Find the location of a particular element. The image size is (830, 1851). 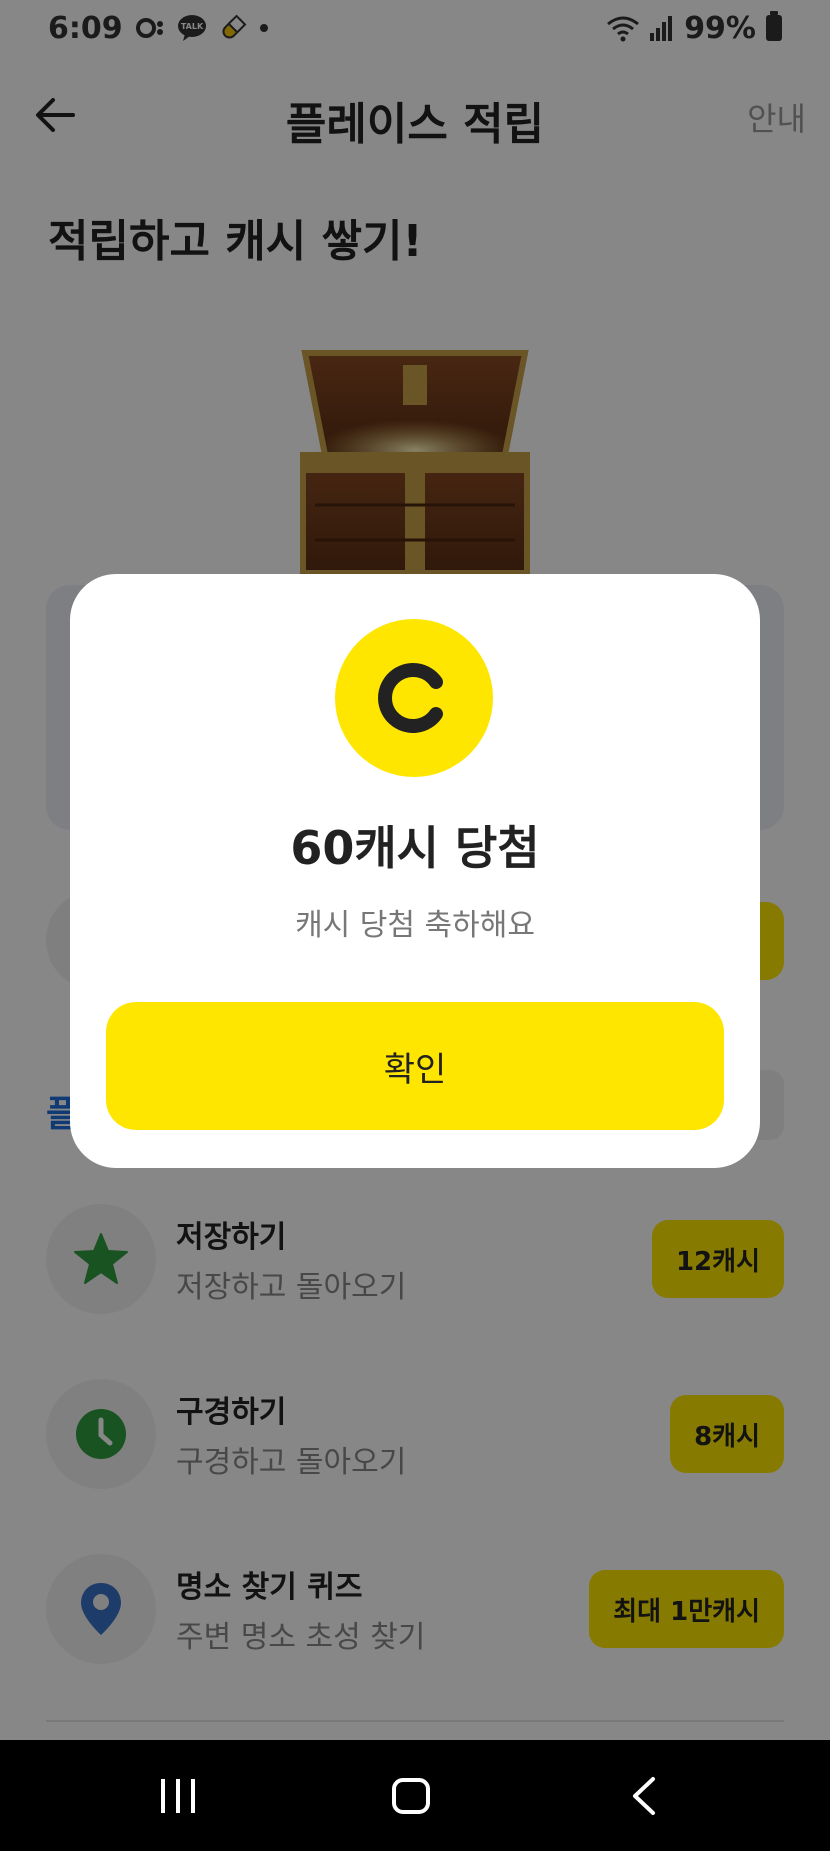

modal-subtitle: 캐시 당첨 축하해요 is located at coordinates (415, 925).